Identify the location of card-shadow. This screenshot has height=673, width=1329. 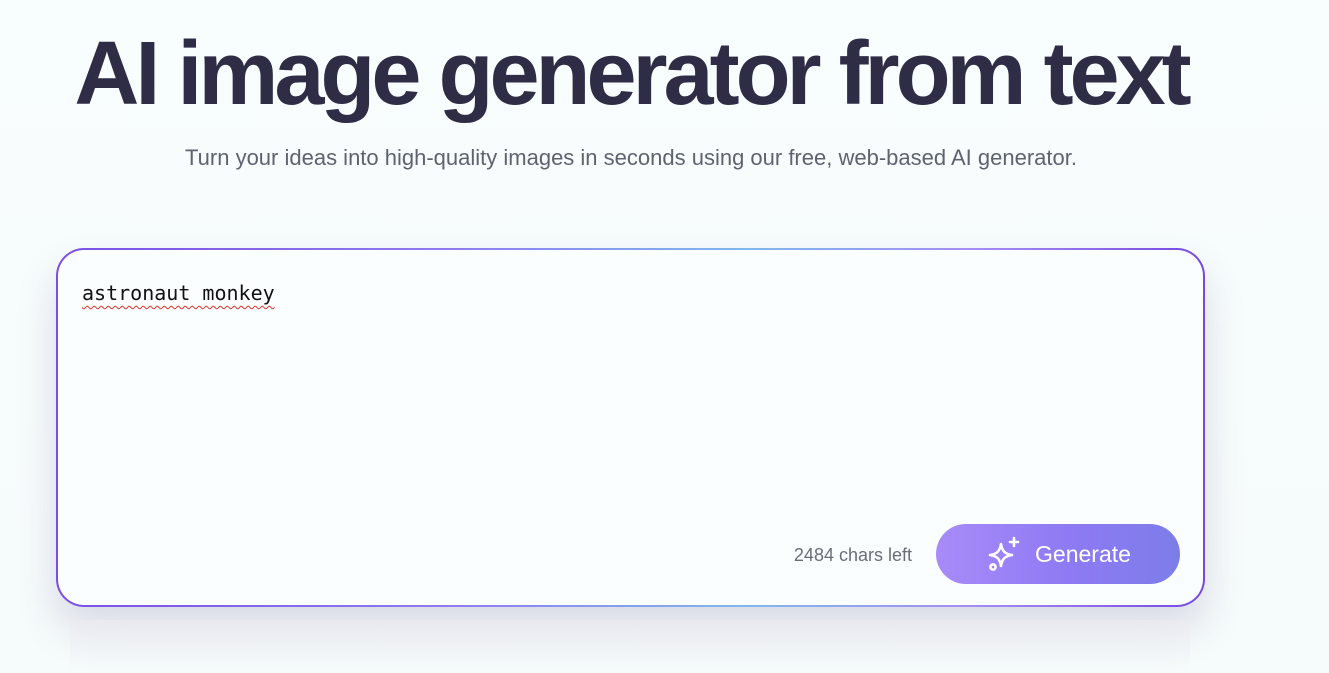
(630, 646).